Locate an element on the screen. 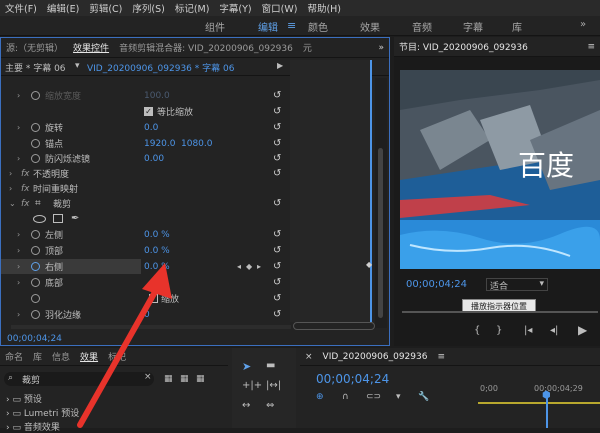 The height and width of the screenshot is (433, 600). workspace-captions: 字幕 is located at coordinates (473, 26).